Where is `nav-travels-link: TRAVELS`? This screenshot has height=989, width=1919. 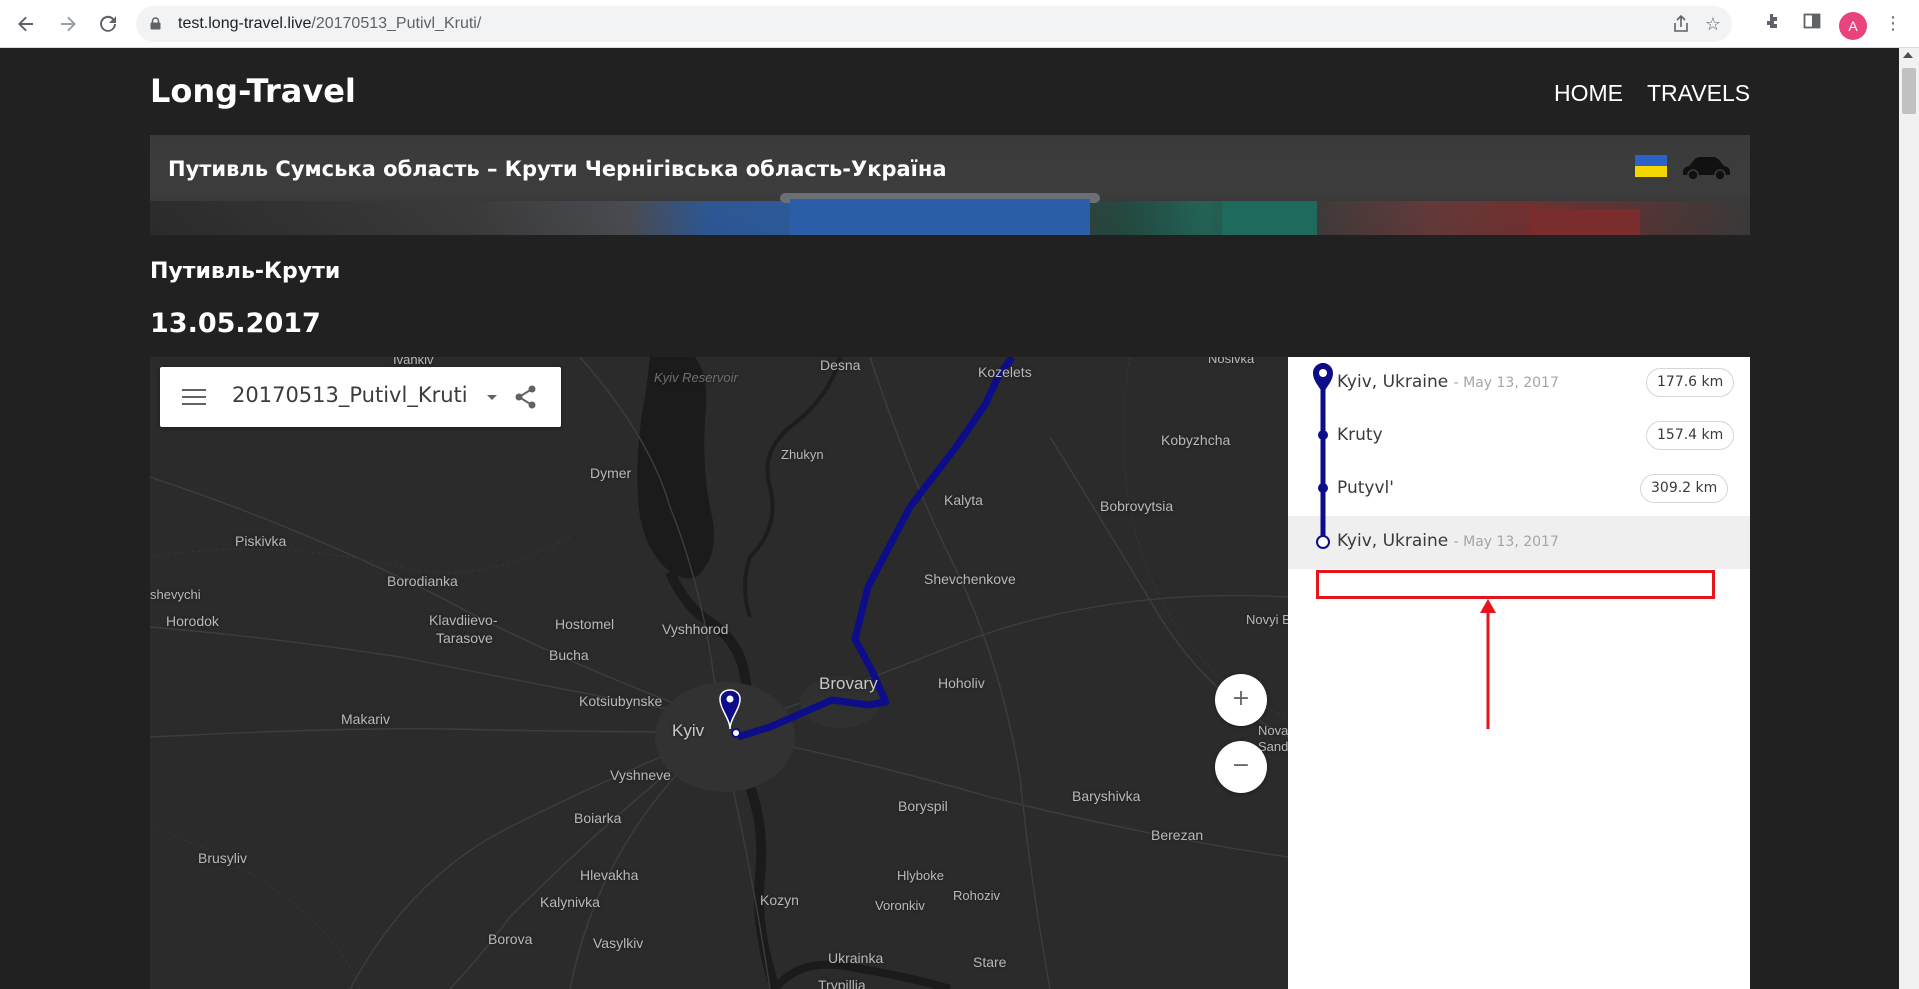 nav-travels-link: TRAVELS is located at coordinates (1698, 93).